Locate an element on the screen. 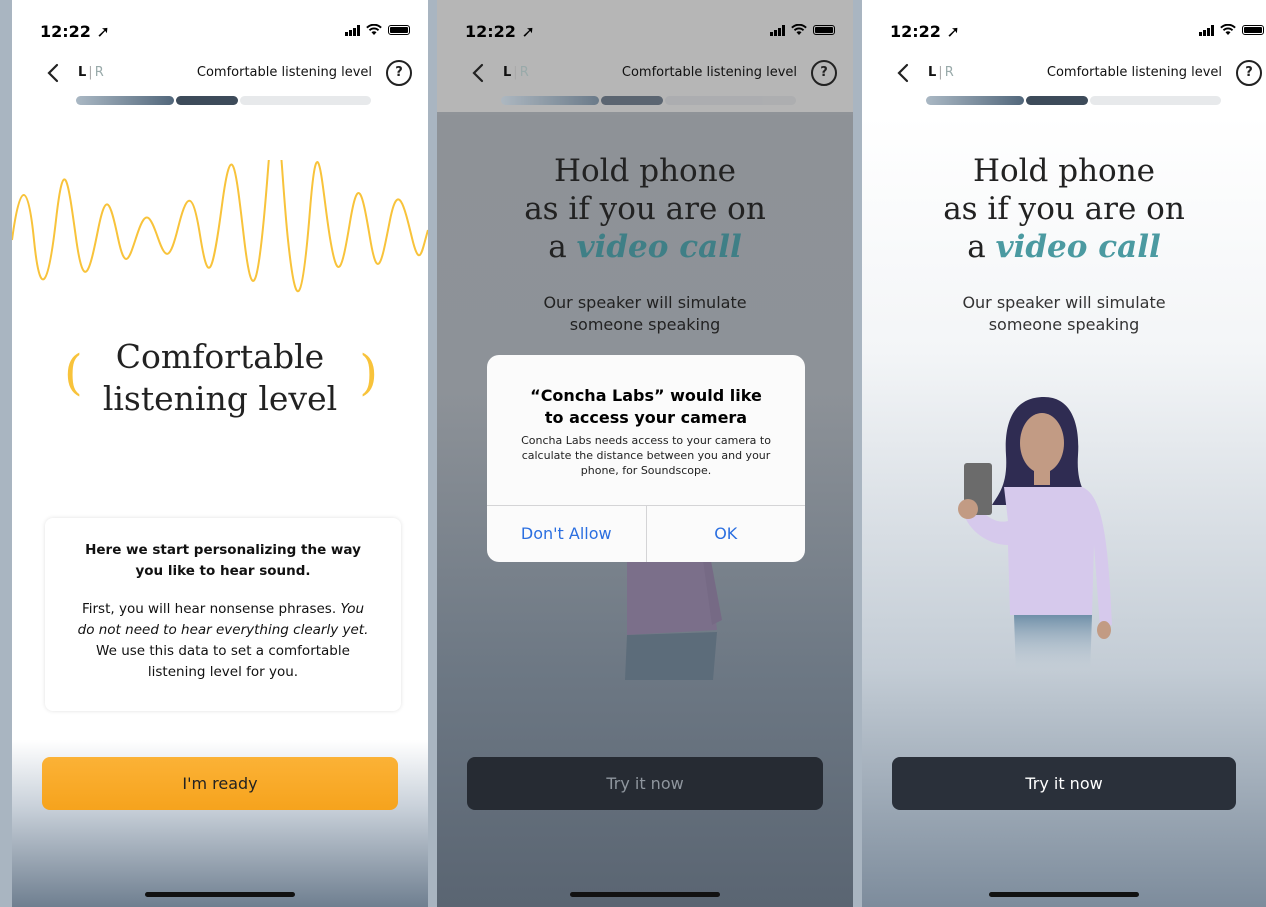 The image size is (1266, 907). card-body-text-1: First, you will hear nonsense phrases. is located at coordinates (209, 609).